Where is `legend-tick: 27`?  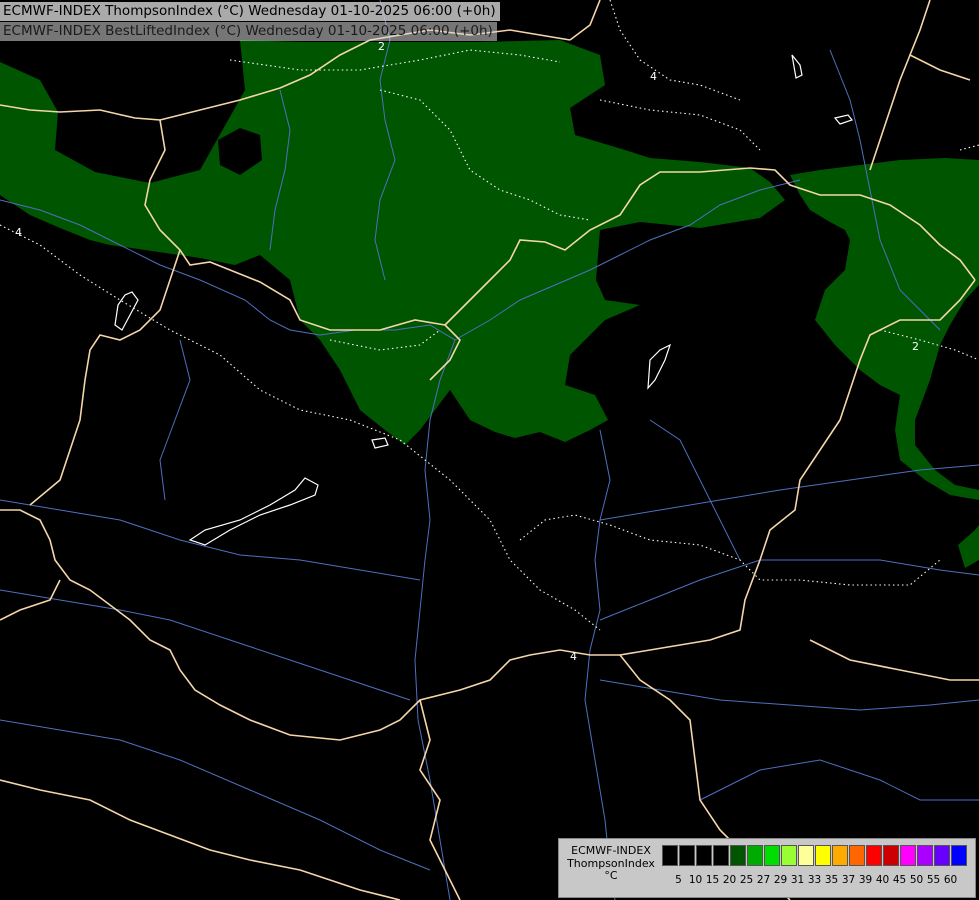 legend-tick: 27 is located at coordinates (763, 880).